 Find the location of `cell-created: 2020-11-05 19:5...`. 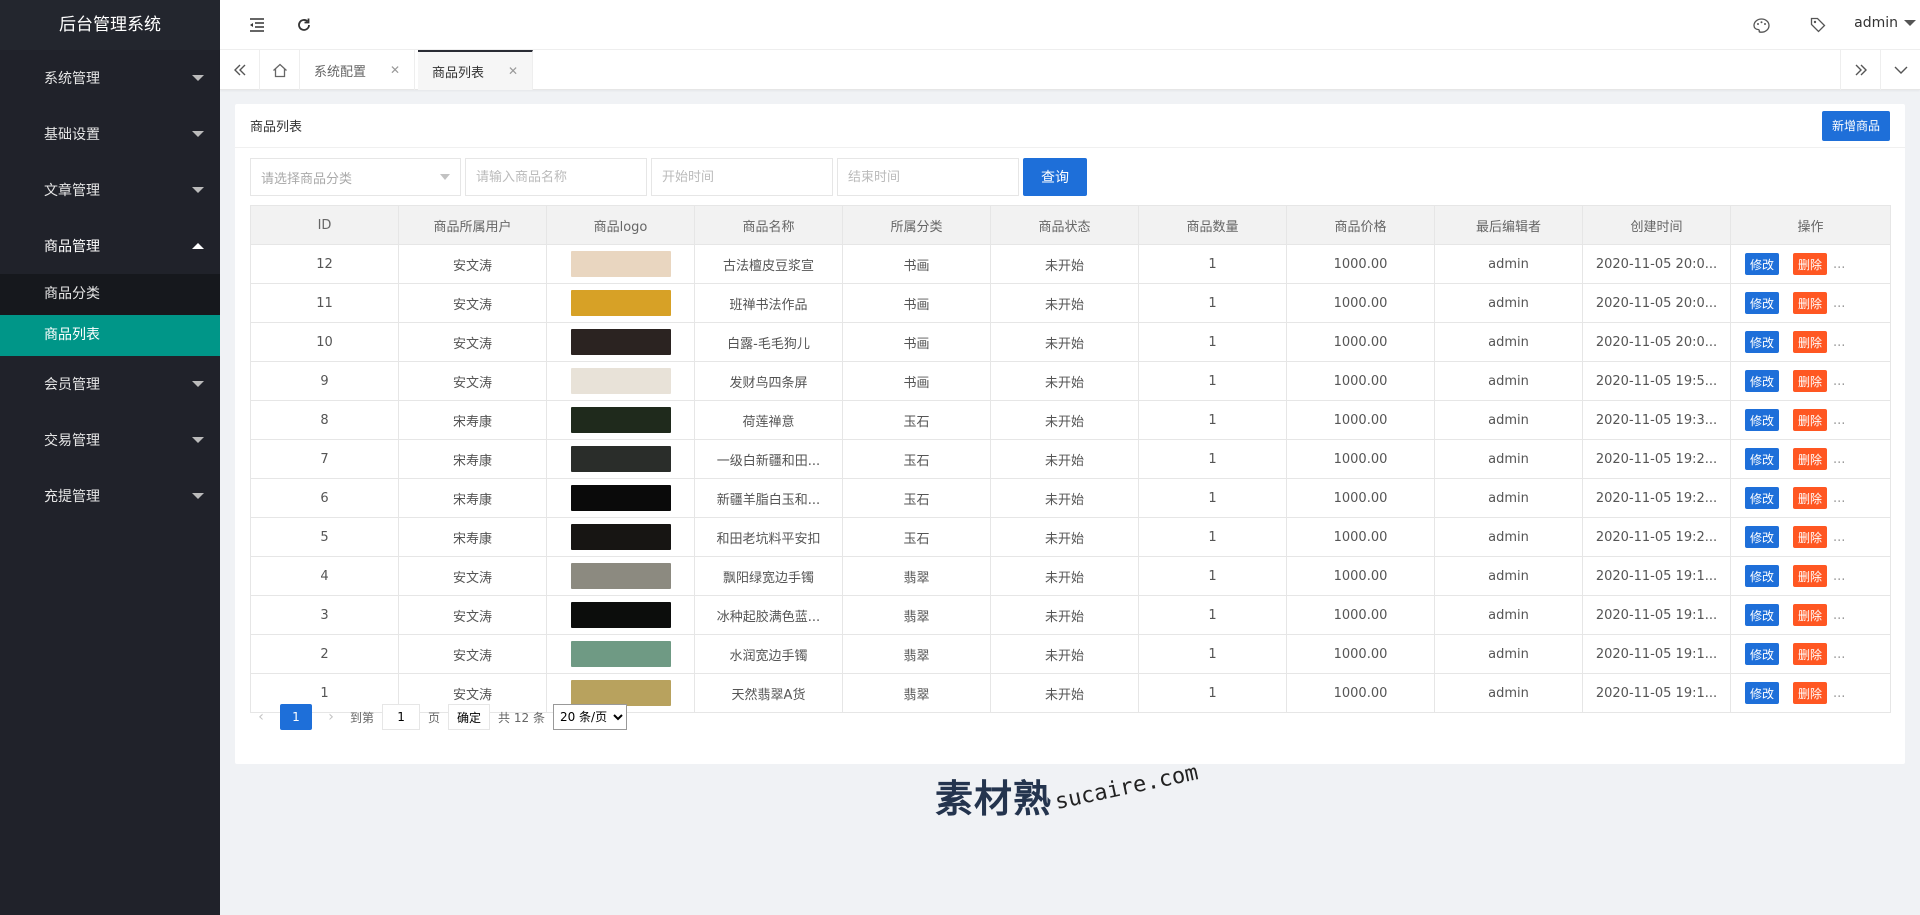

cell-created: 2020-11-05 19:5... is located at coordinates (1656, 381).